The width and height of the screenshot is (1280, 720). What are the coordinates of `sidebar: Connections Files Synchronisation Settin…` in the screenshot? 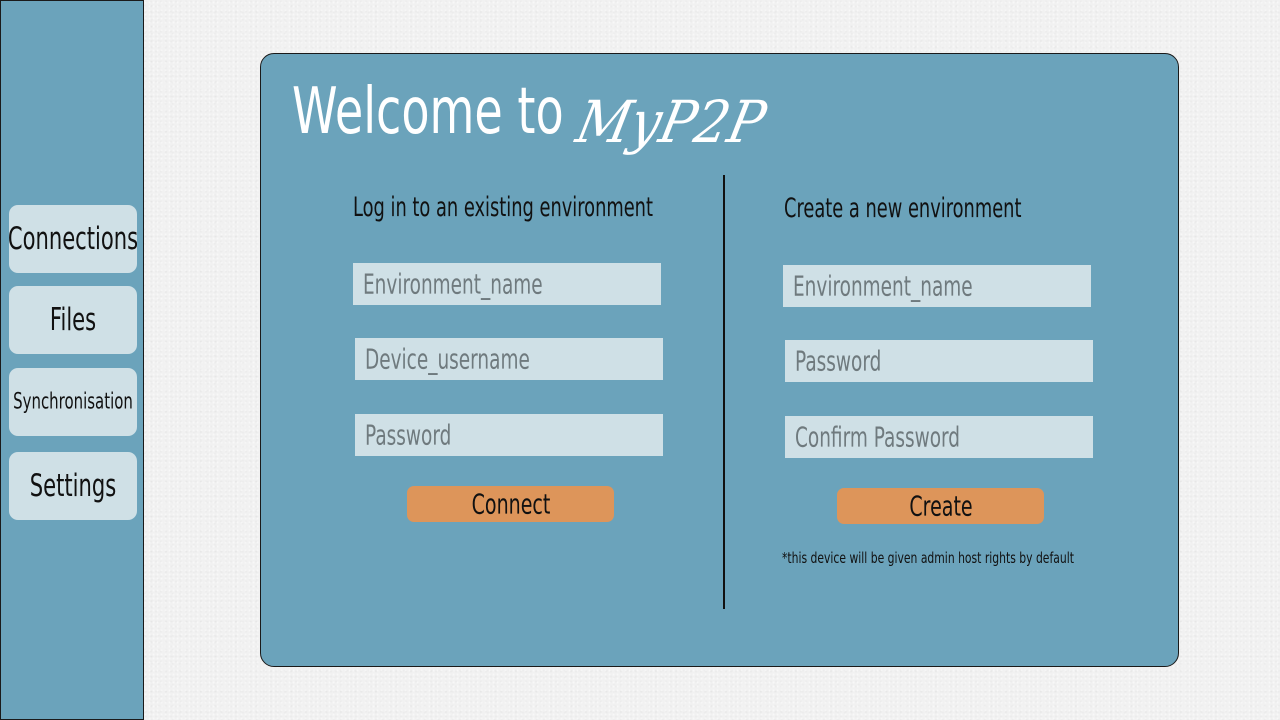 It's located at (72, 360).